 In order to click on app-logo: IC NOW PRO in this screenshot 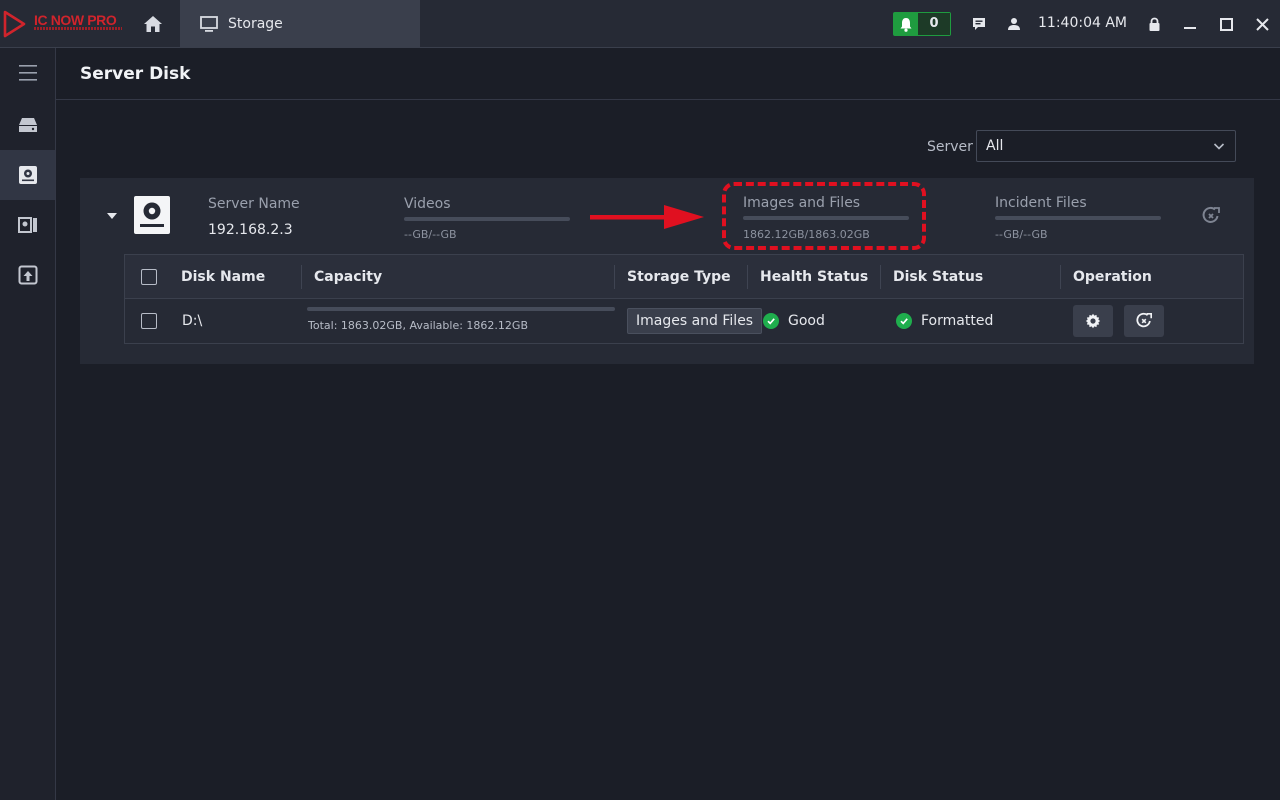, I will do `click(63, 24)`.